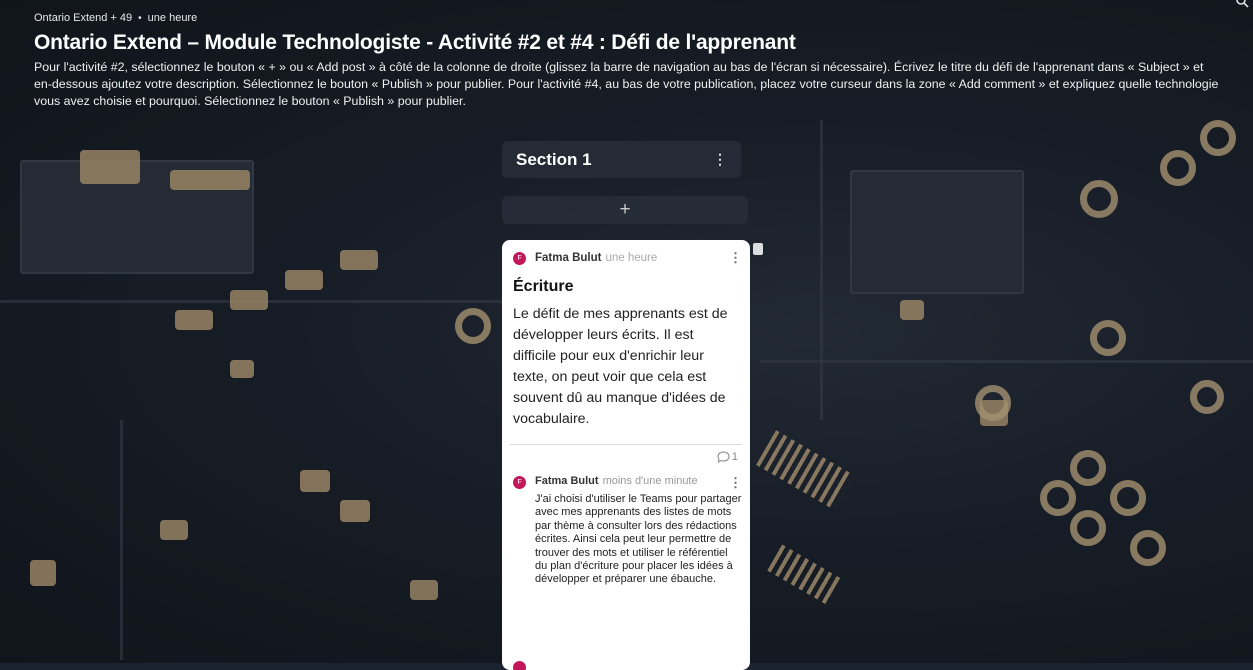  Describe the element at coordinates (83, 18) in the screenshot. I see `breadcrumb-owner: Ontario Extend + 49` at that location.